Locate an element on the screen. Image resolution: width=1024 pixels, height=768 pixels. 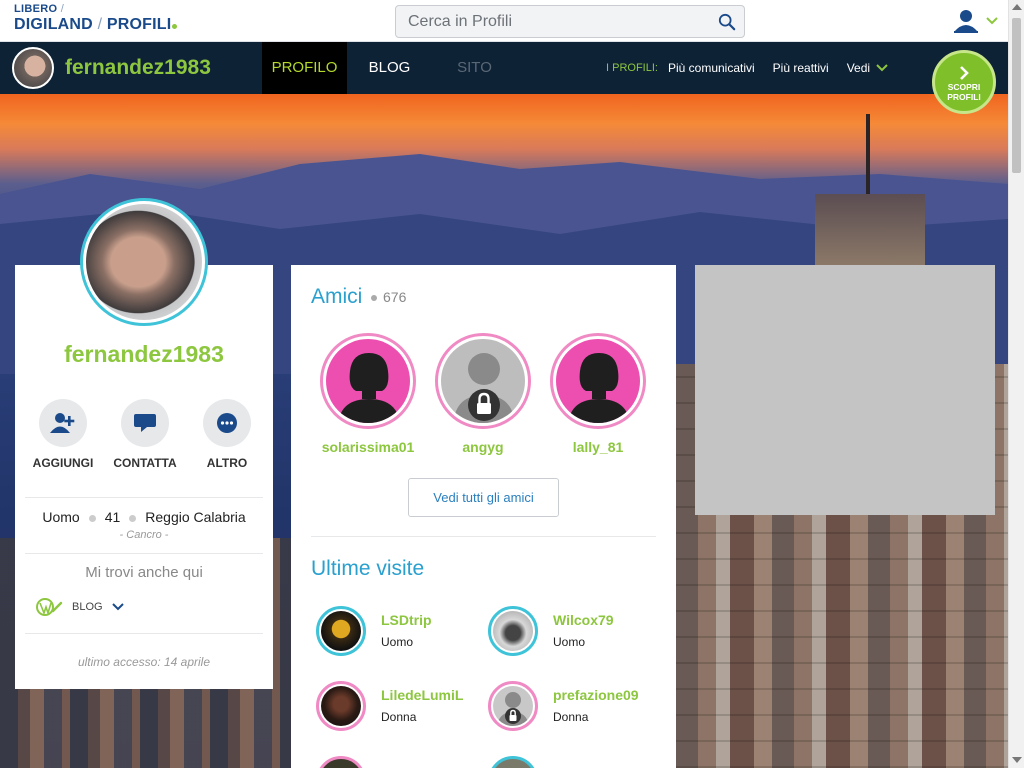
top-header: LIBERO / DIGILAND / PROFILI is located at coordinates (504, 21).